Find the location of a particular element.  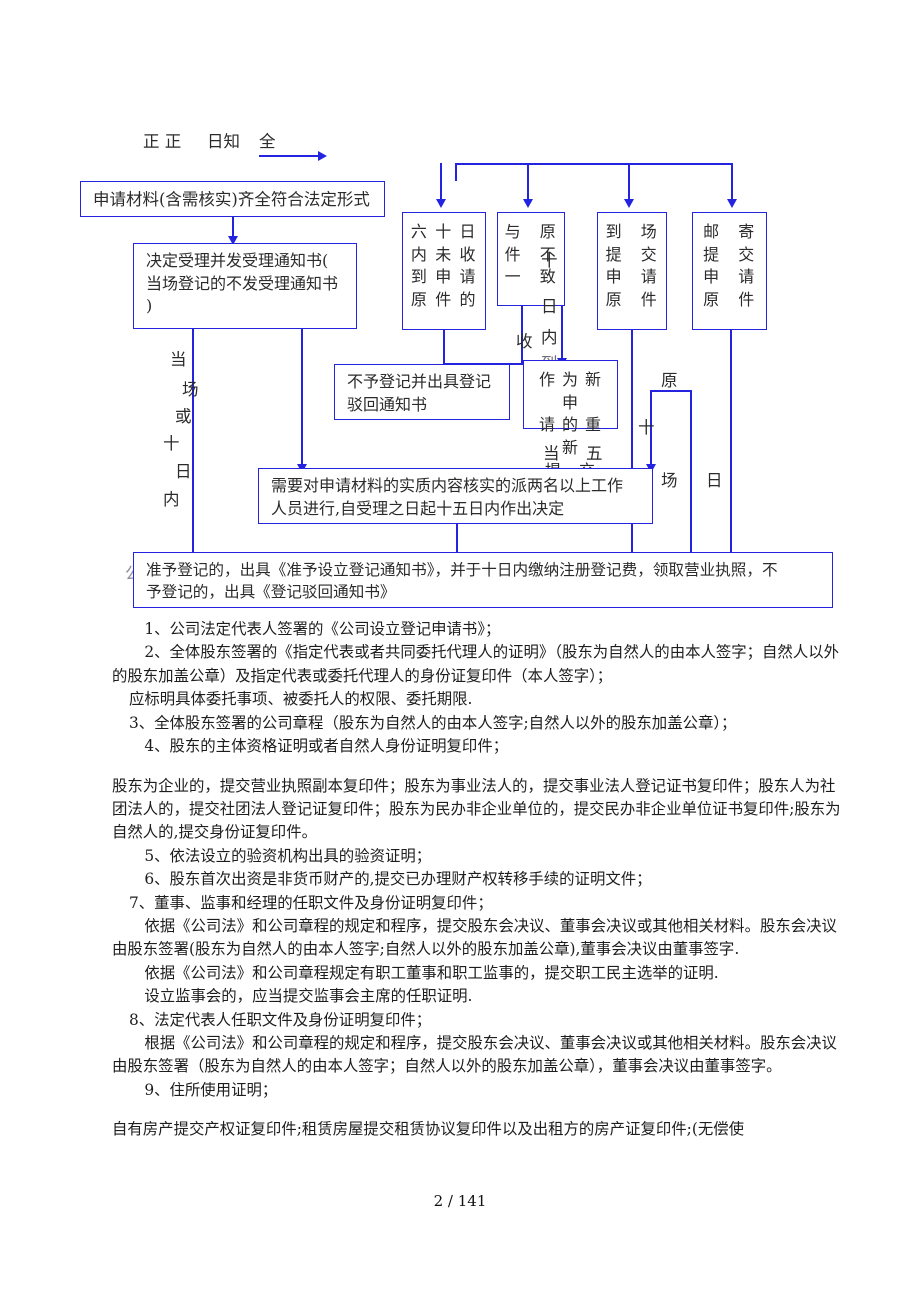

label-ten-days-arrive-1: 日 is located at coordinates (549, 306).